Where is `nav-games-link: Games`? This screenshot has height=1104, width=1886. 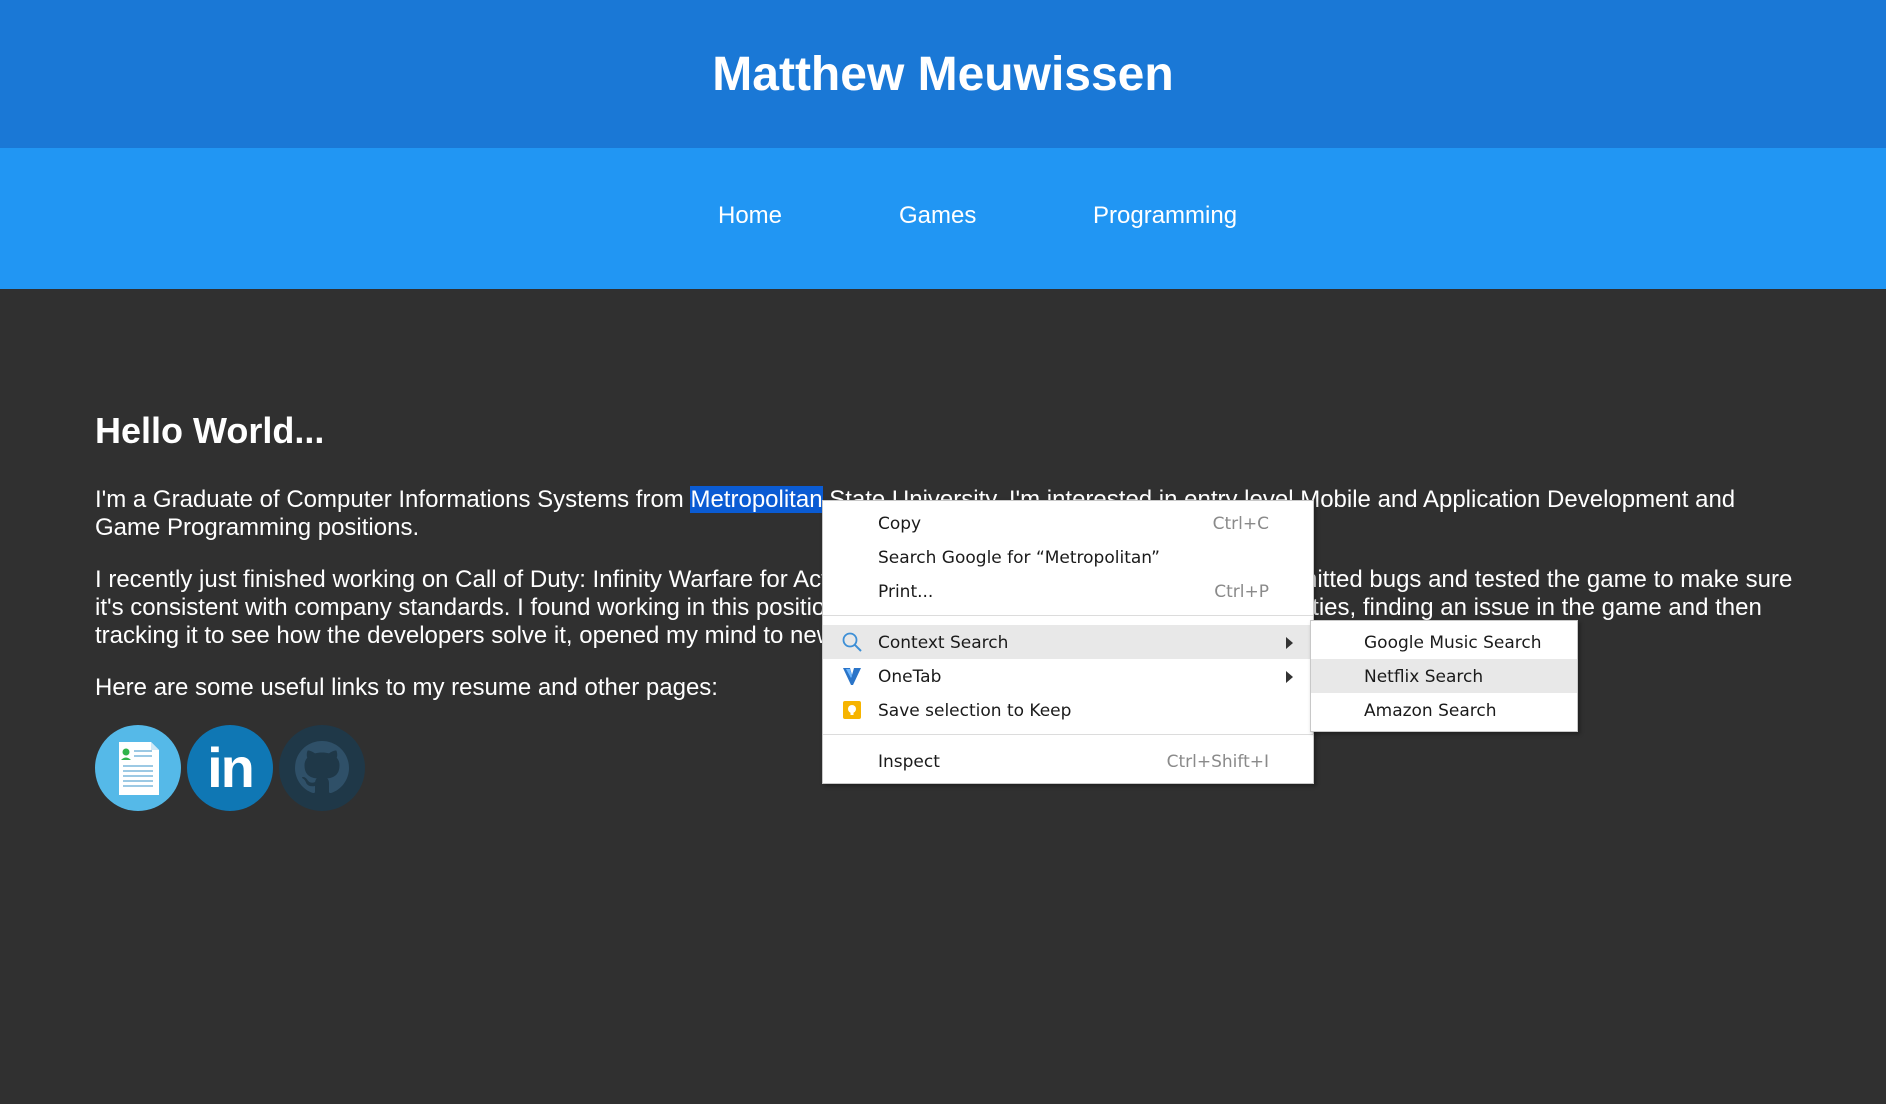
nav-games-link: Games is located at coordinates (937, 216).